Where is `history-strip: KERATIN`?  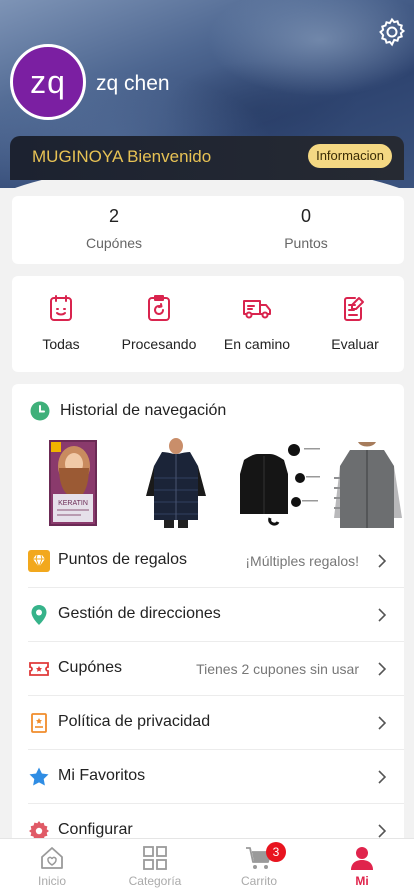 history-strip: KERATIN is located at coordinates (208, 484).